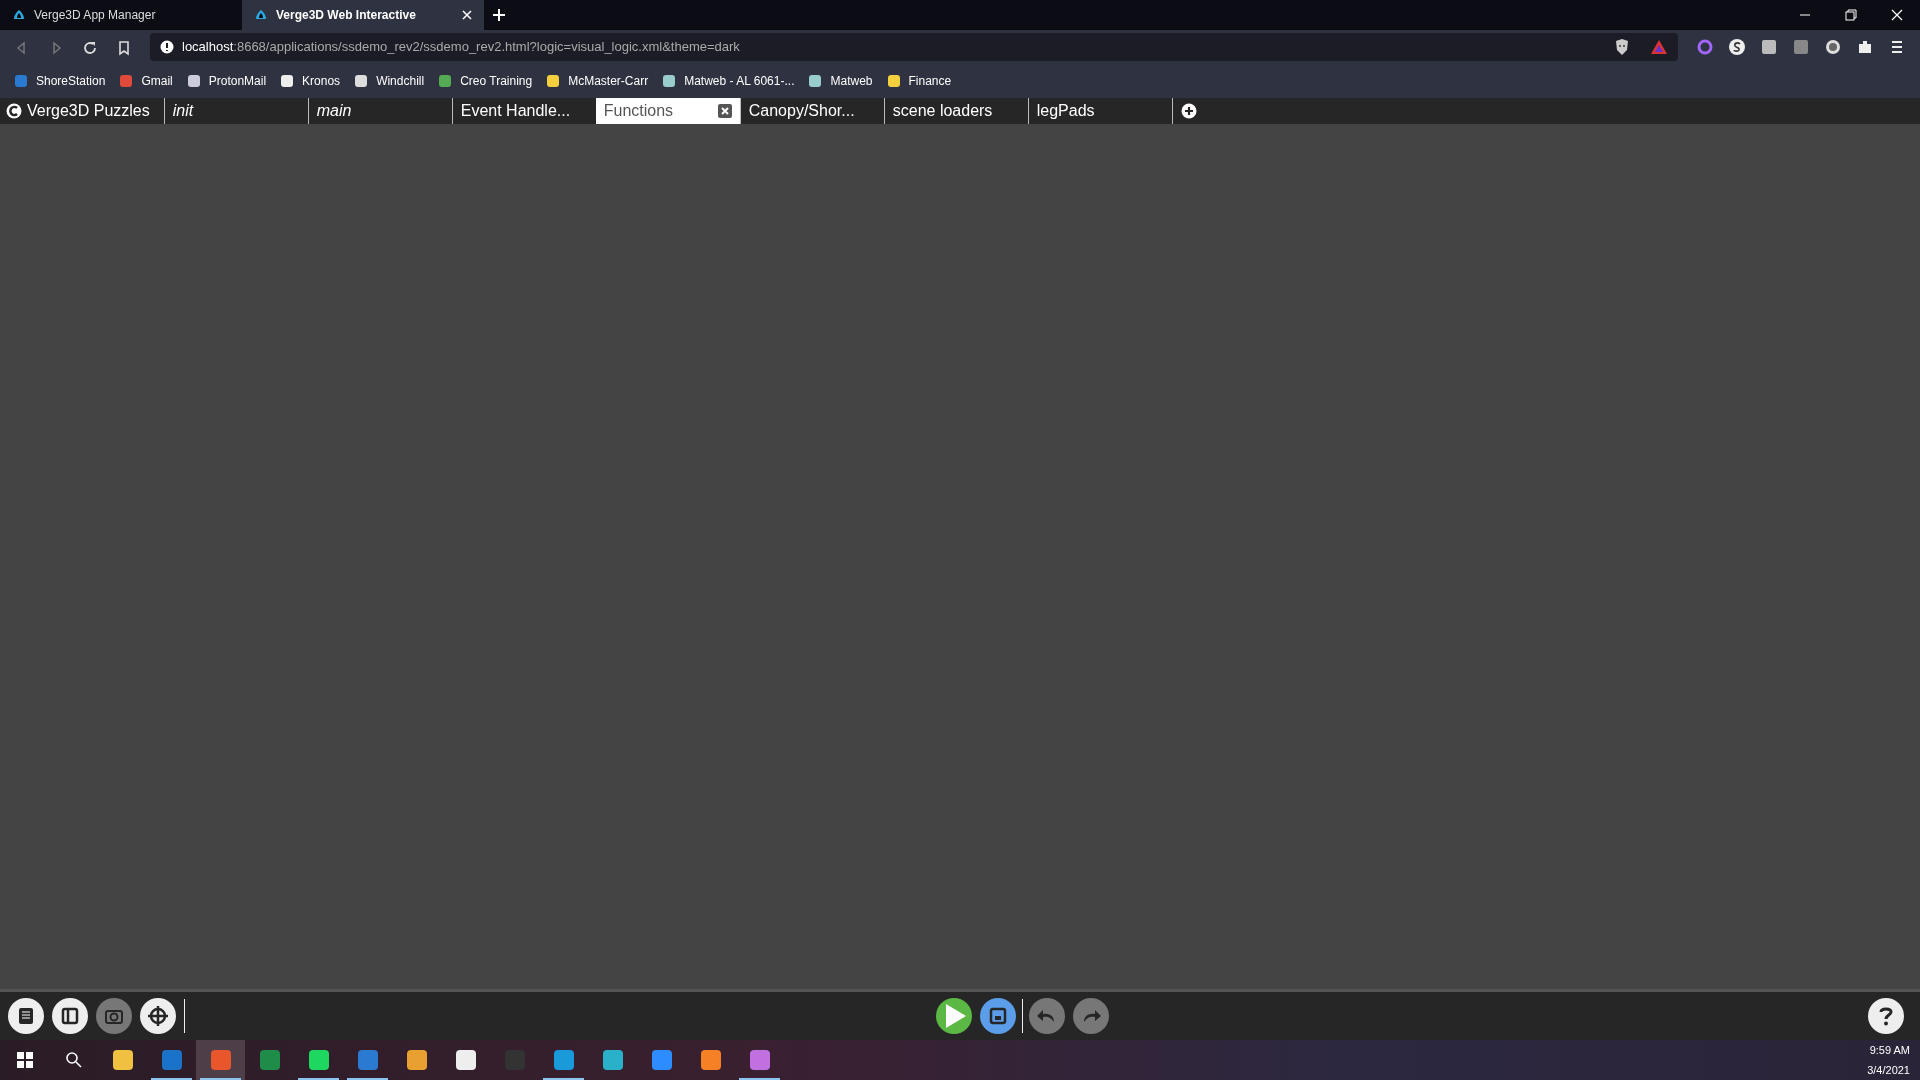 The image size is (1920, 1080). I want to click on workspace-tab: Functions, so click(667, 111).